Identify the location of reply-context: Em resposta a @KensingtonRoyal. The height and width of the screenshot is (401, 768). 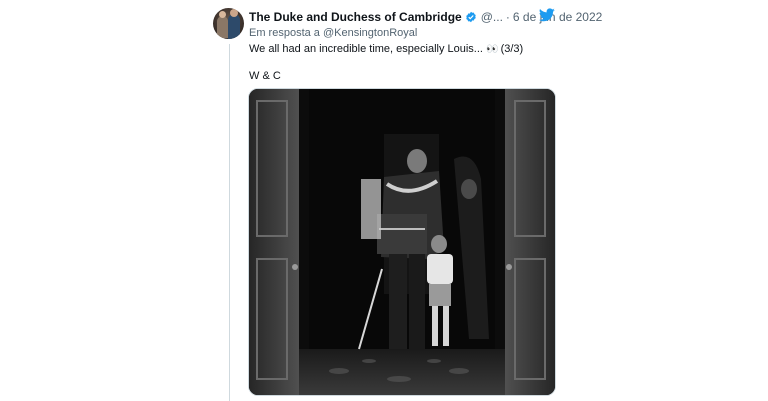
(333, 33).